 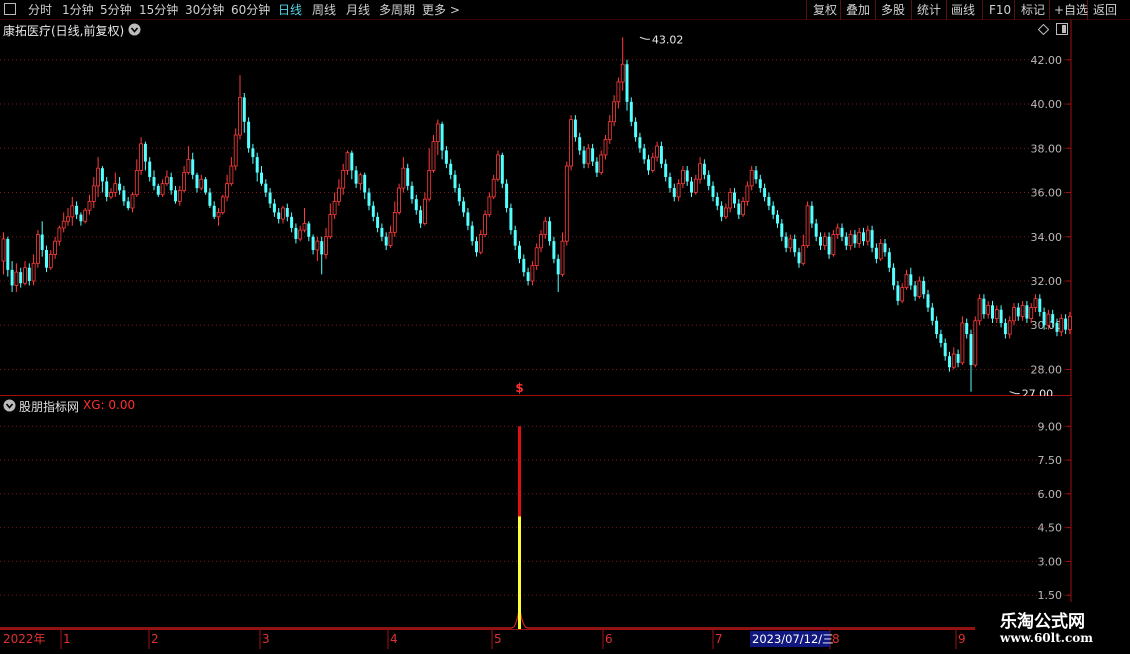 What do you see at coordinates (893, 10) in the screenshot?
I see `toolbar-button: 多股` at bounding box center [893, 10].